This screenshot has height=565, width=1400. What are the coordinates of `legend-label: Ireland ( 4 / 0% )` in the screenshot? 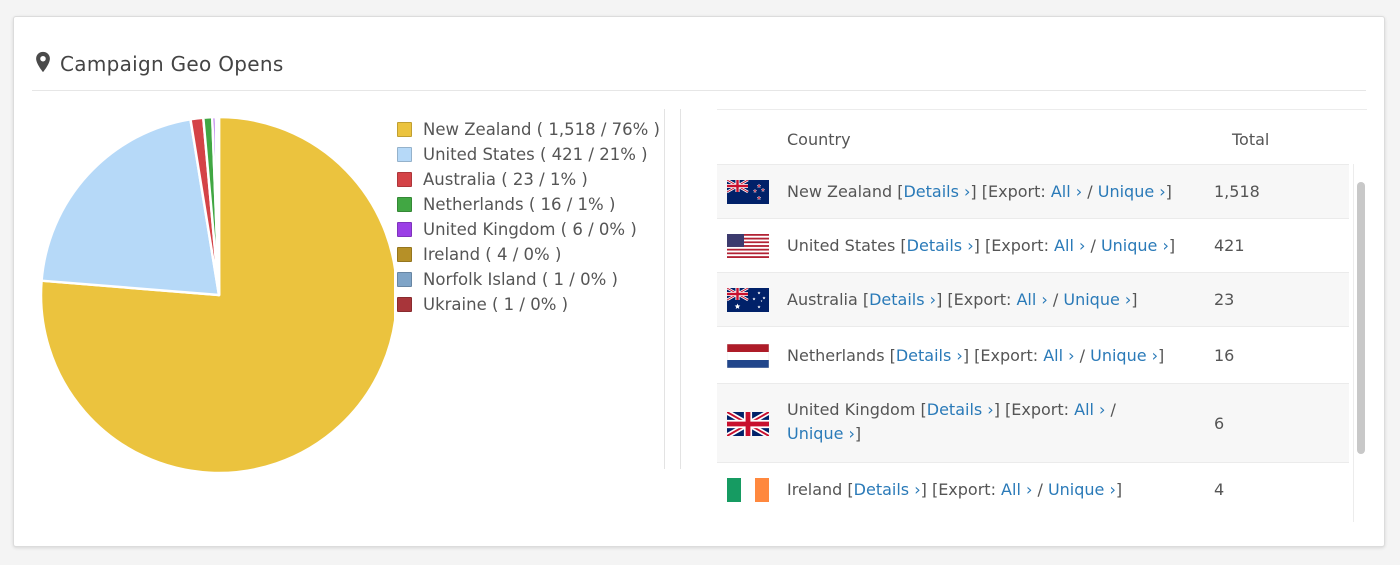 It's located at (492, 254).